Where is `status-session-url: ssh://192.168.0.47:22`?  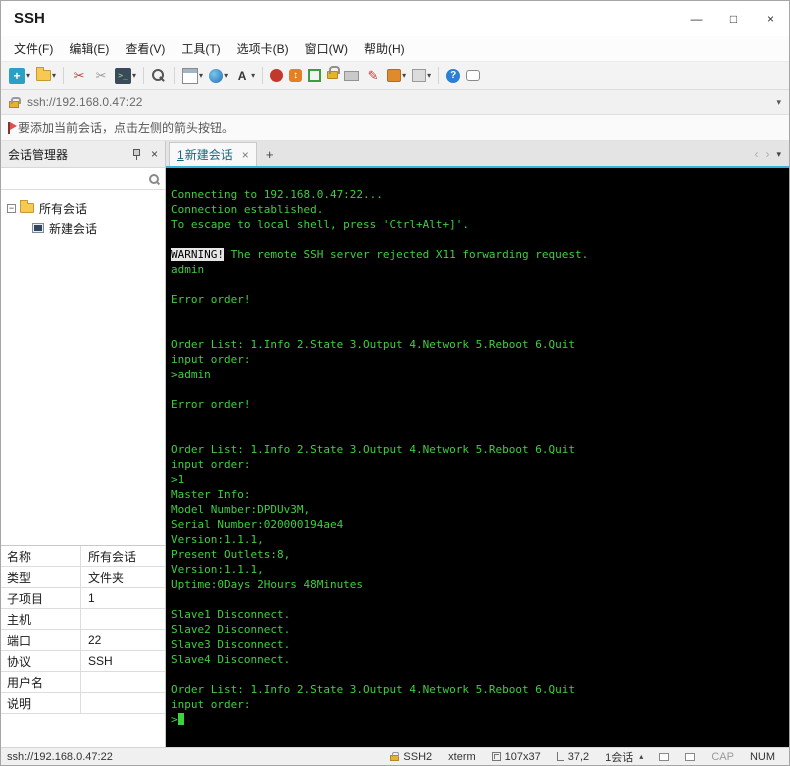 status-session-url: ssh://192.168.0.47:22 is located at coordinates (60, 756).